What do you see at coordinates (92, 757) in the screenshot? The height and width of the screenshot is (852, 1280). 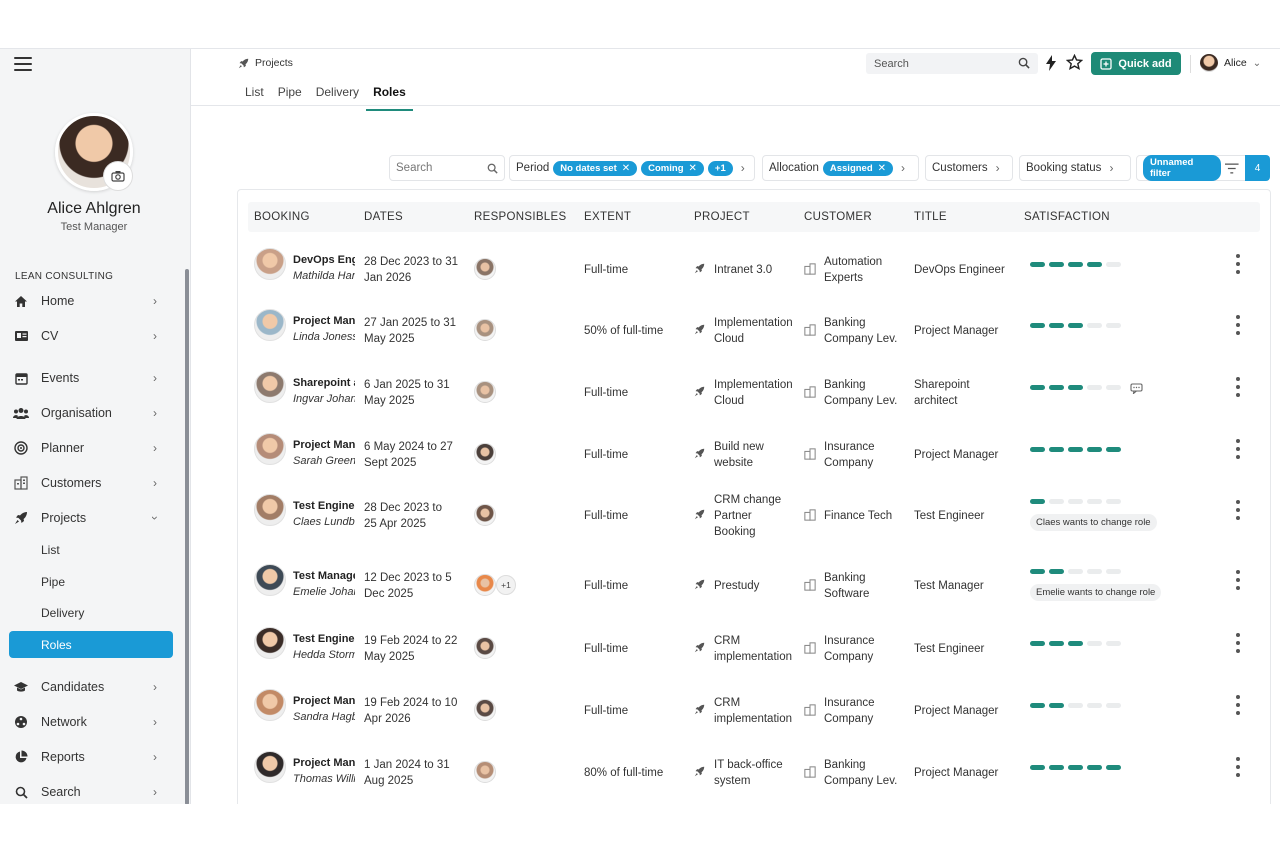 I see `sidebar-item-reports: Reports ›` at bounding box center [92, 757].